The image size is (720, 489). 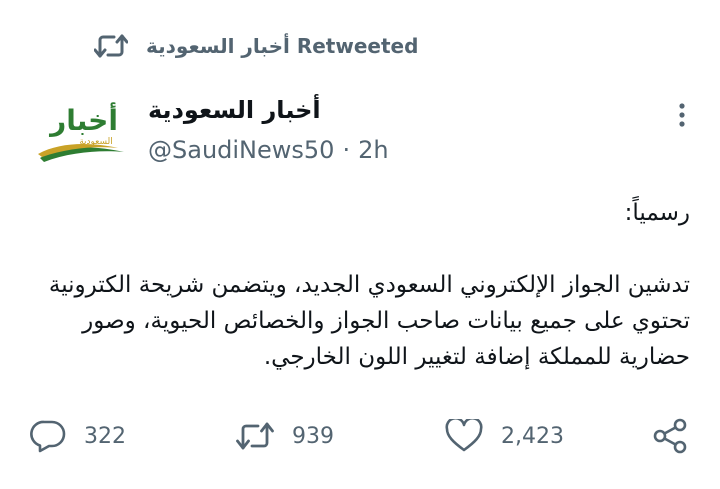 What do you see at coordinates (532, 436) in the screenshot?
I see `like-count: 2,423` at bounding box center [532, 436].